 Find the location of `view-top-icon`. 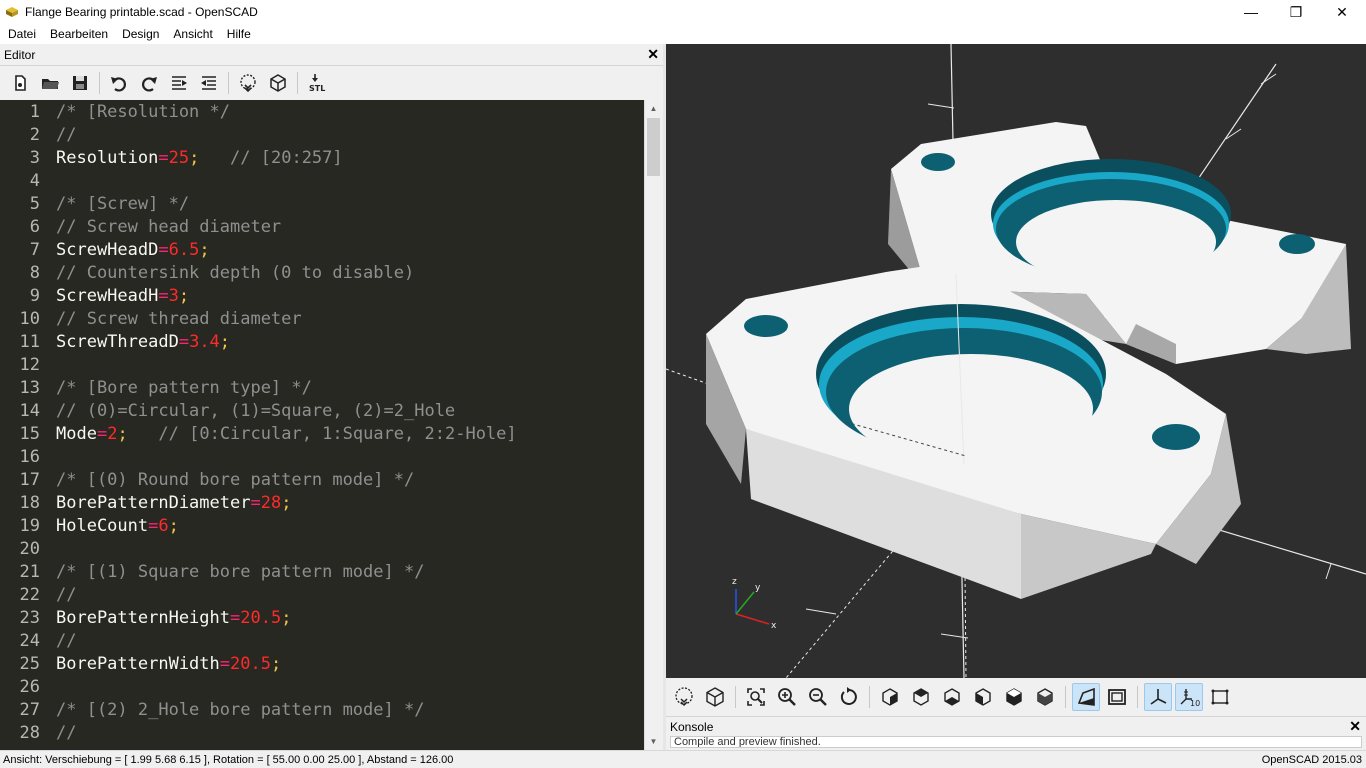

view-top-icon is located at coordinates (921, 697).